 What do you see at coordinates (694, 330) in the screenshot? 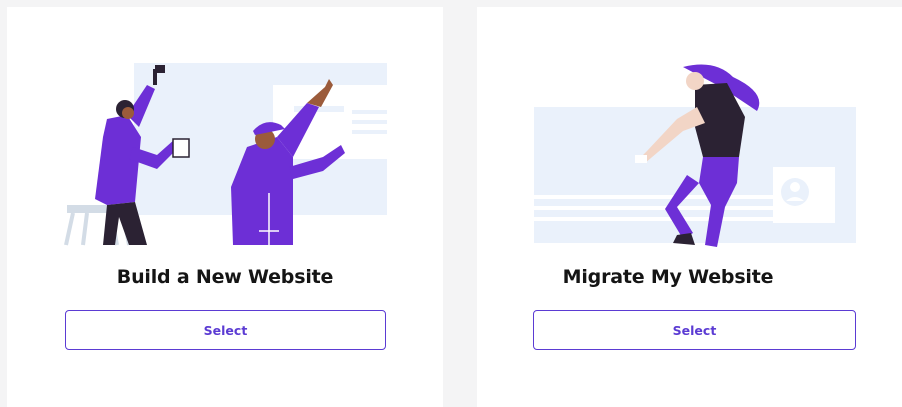
I see `migrate-website-select-button: Select` at bounding box center [694, 330].